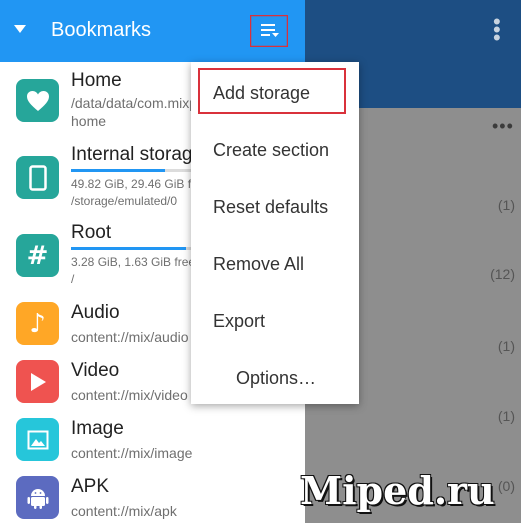 The height and width of the screenshot is (529, 521). I want to click on menu-remove-all: Remove All, so click(275, 262).